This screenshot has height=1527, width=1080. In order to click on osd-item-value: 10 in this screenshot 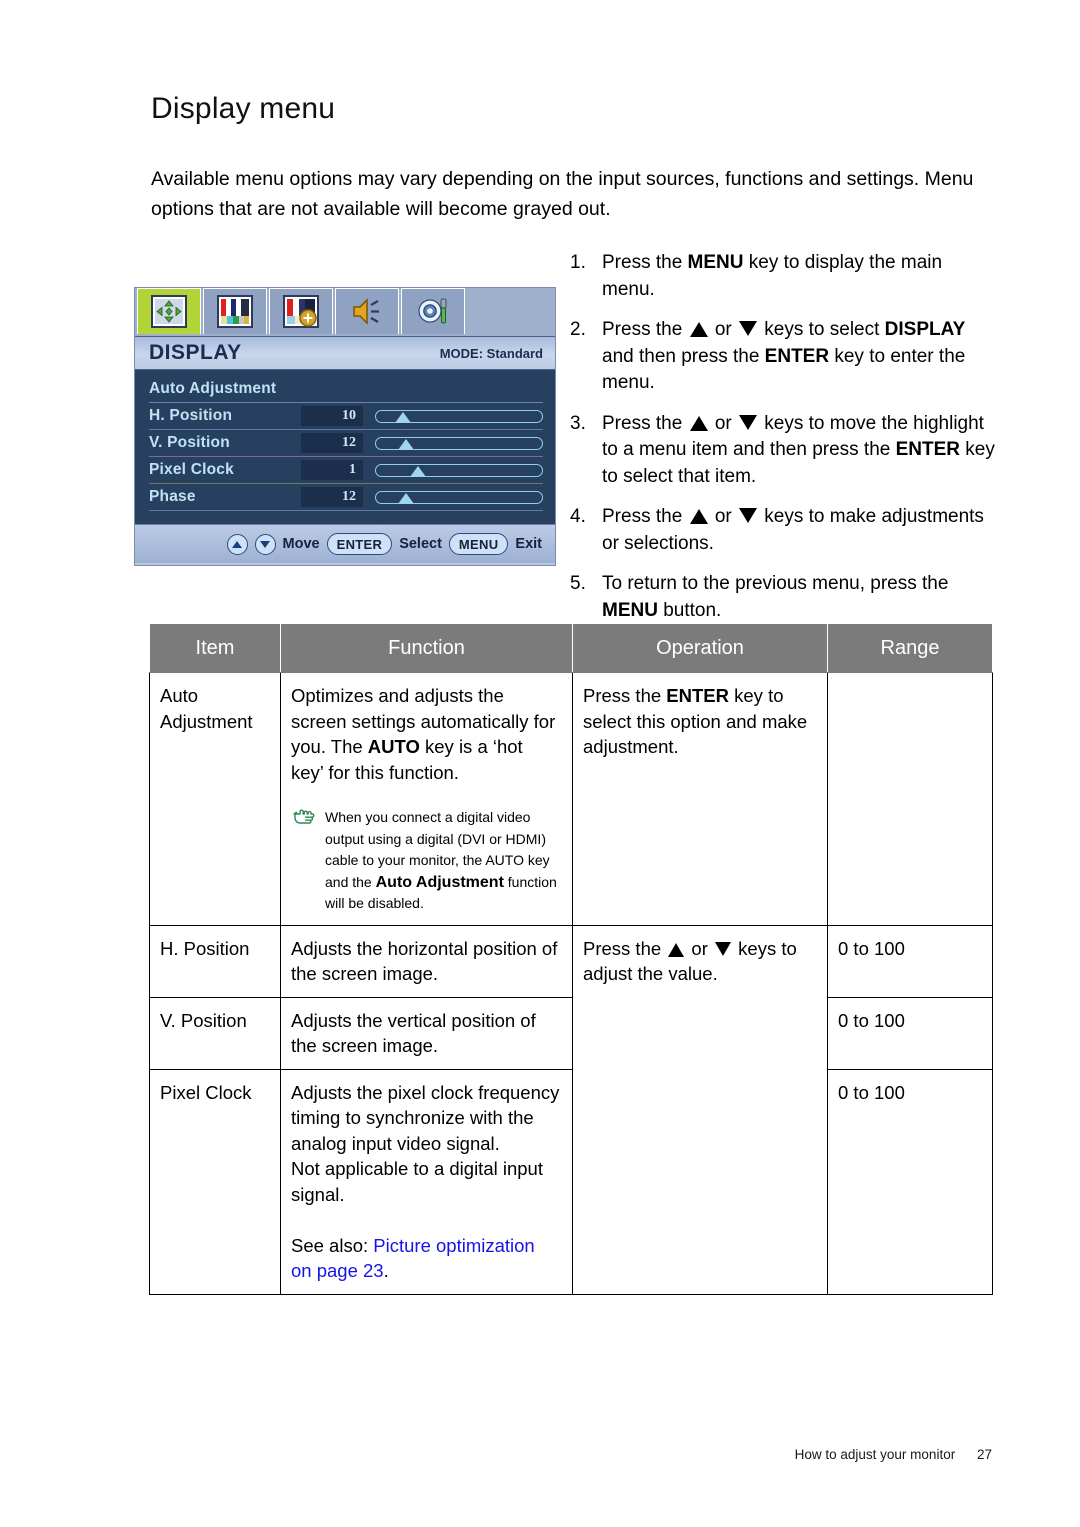, I will do `click(332, 416)`.